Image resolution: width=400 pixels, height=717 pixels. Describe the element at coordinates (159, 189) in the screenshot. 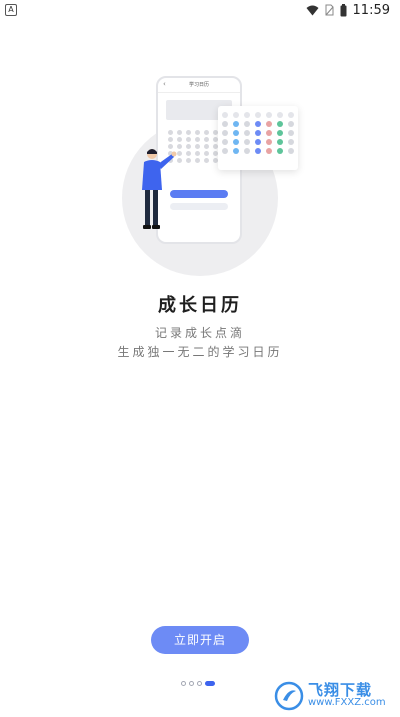

I see `person-illustration` at that location.